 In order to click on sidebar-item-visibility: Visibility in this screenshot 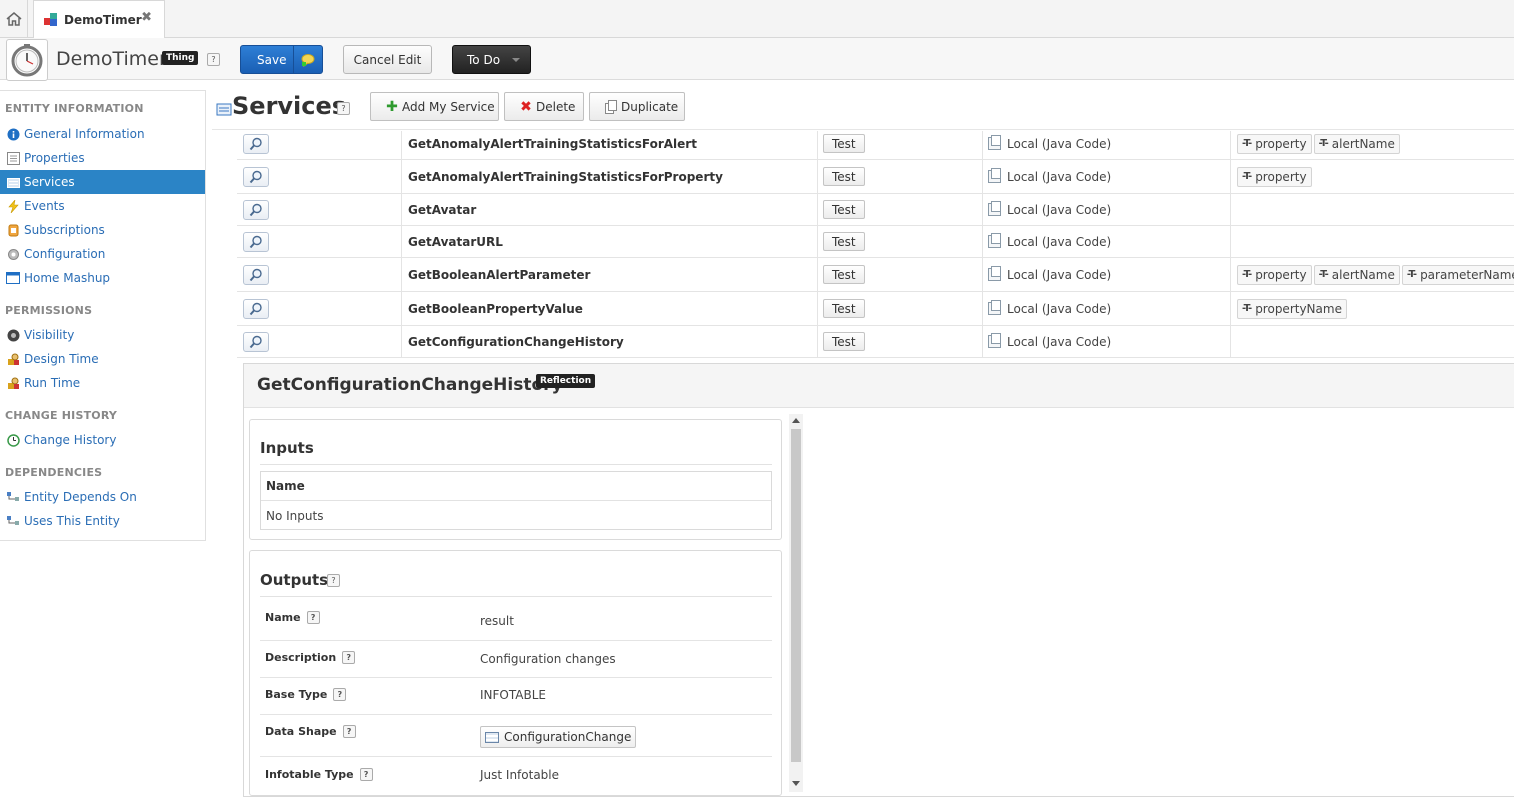, I will do `click(102, 335)`.